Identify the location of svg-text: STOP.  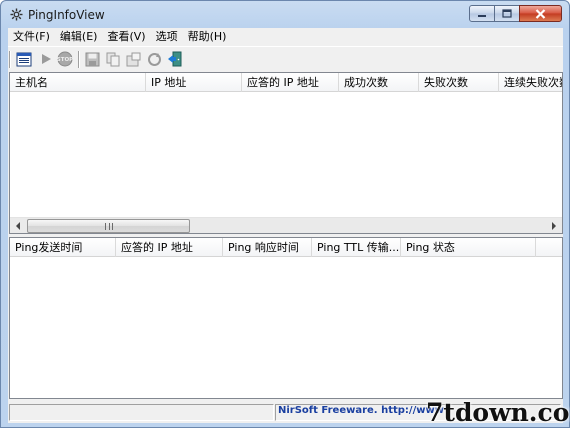
(65, 60).